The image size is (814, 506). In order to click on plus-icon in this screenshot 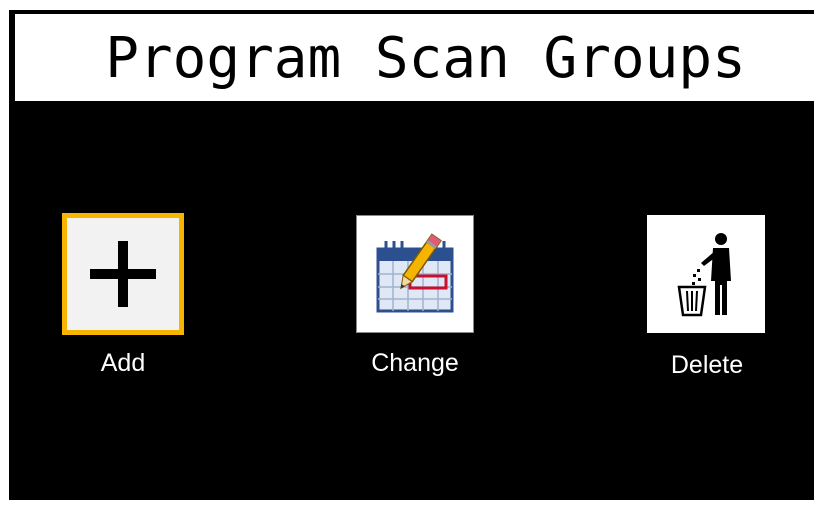, I will do `click(123, 274)`.